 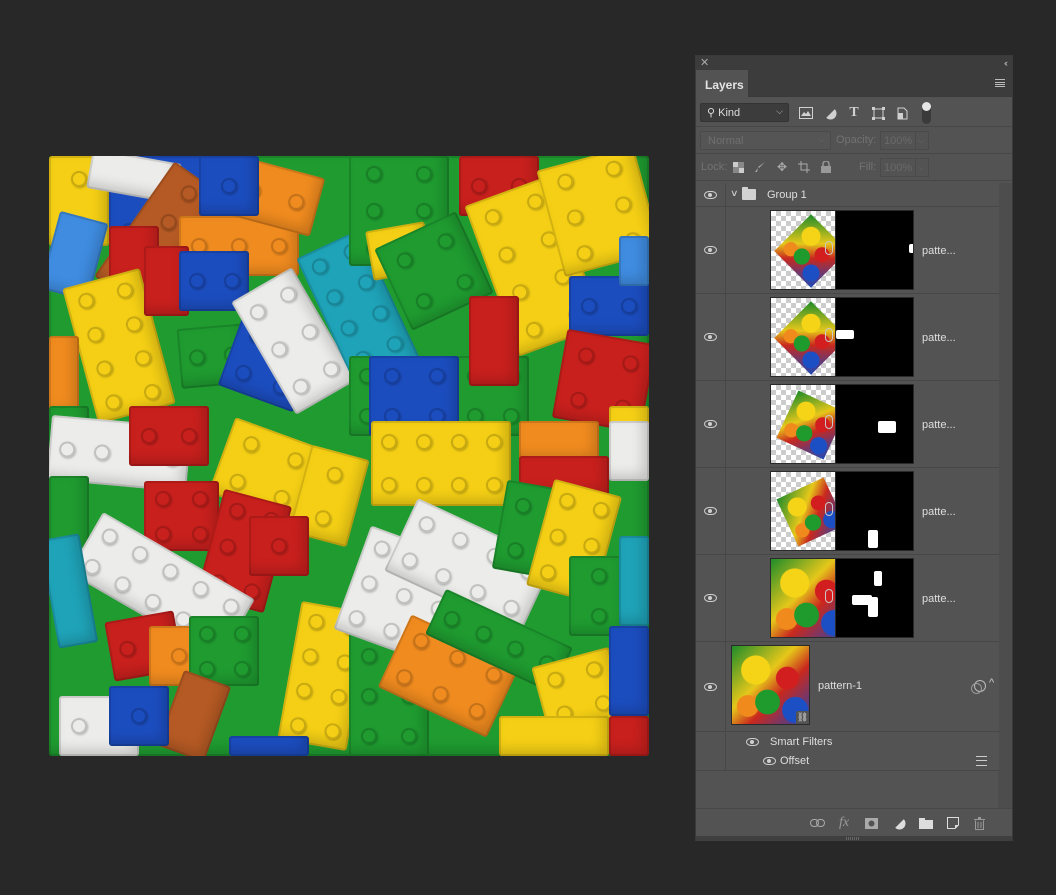 What do you see at coordinates (744, 112) in the screenshot?
I see `filter-kind-select: ⚲ Kind ⌵` at bounding box center [744, 112].